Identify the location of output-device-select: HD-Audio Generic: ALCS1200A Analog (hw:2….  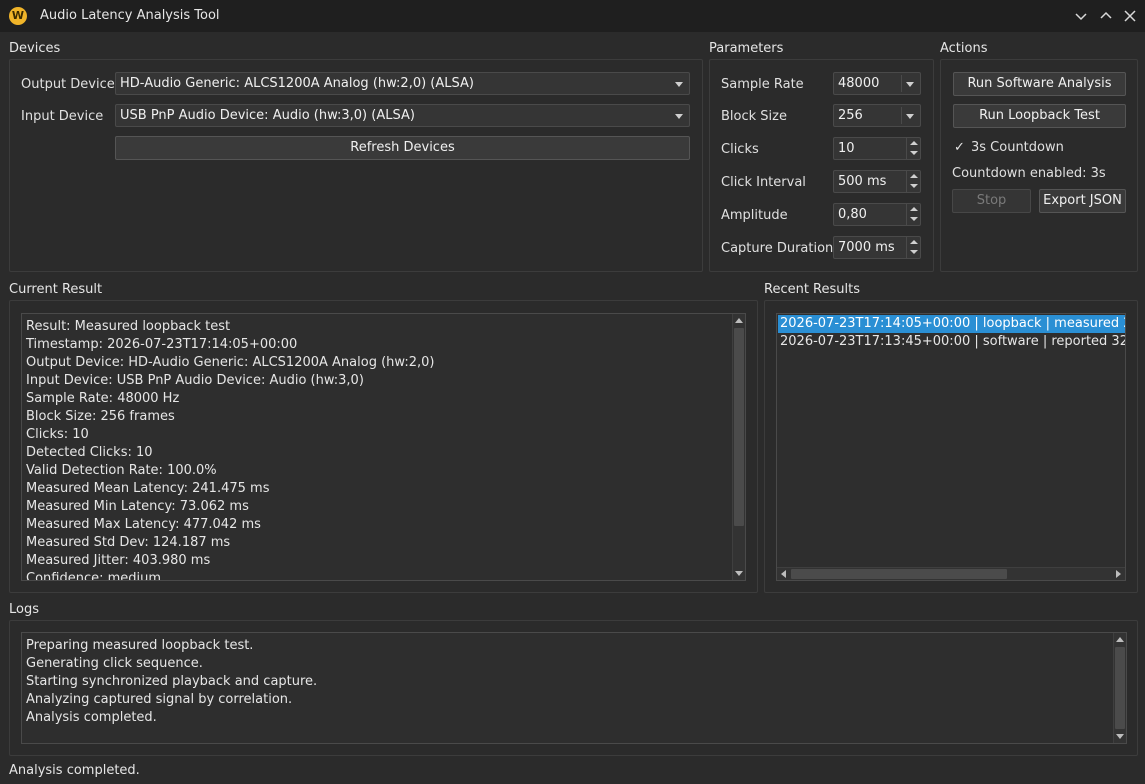
(402, 83).